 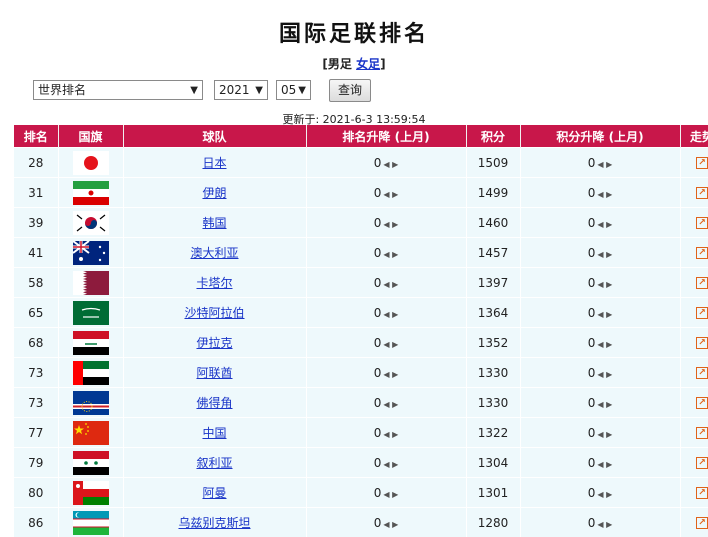 I want to click on rank-cell: 31, so click(x=36, y=193).